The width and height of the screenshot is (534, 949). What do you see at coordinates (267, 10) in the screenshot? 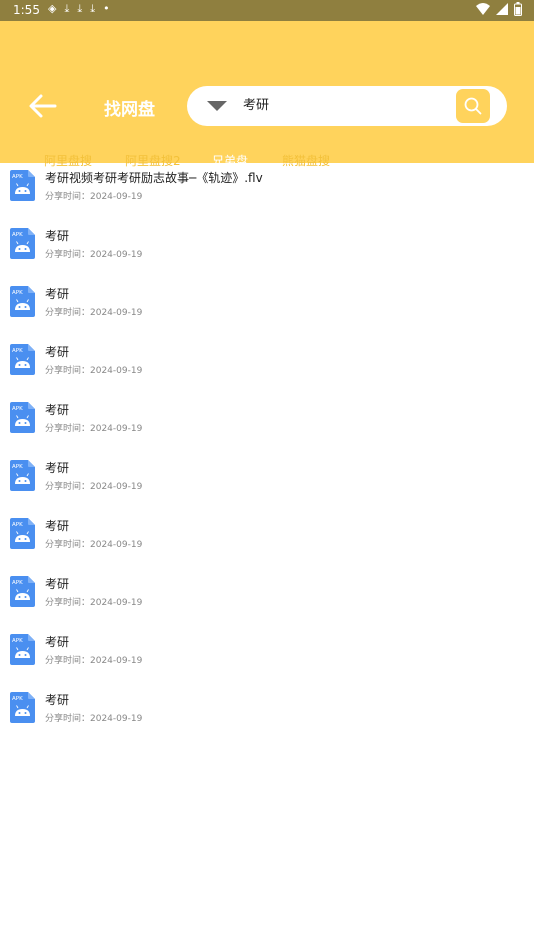
I see `status-bar: 1:55 ◈ ⤓ ⤓ ⤓ •` at bounding box center [267, 10].